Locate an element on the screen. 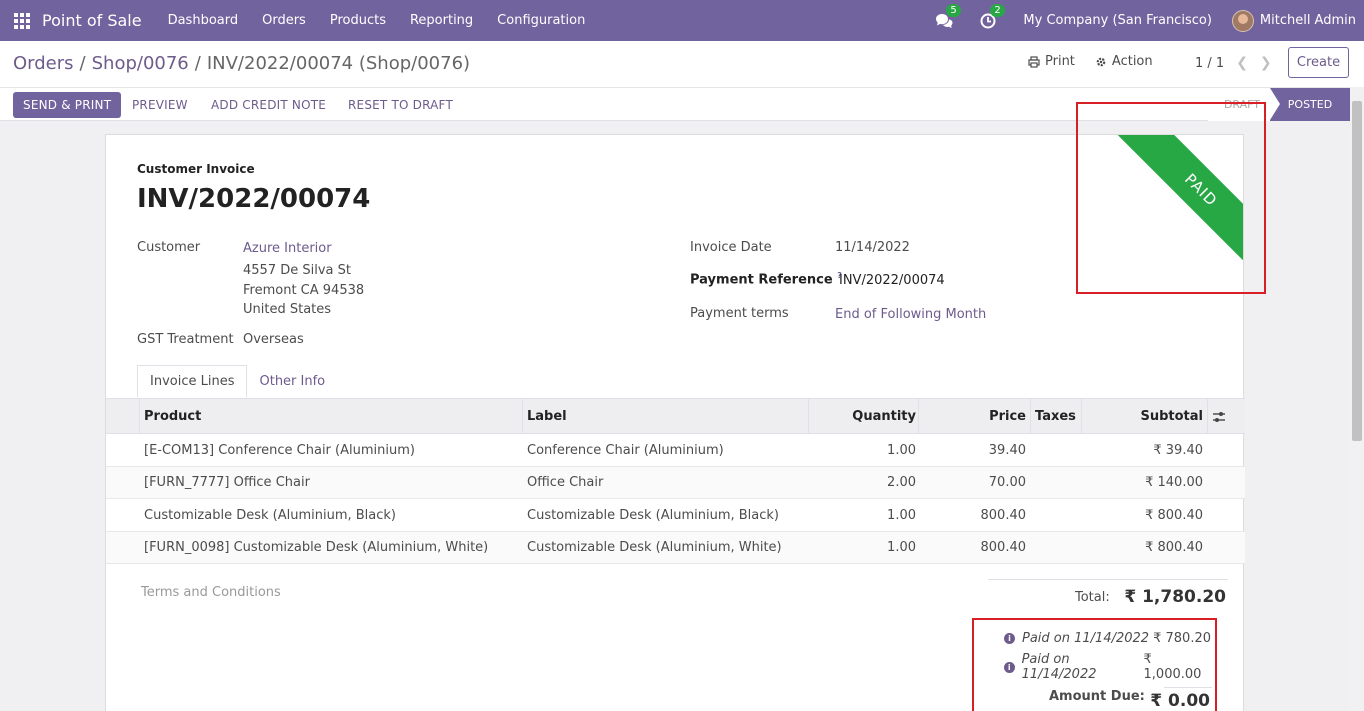 This screenshot has height=711, width=1364. menu-products: Products is located at coordinates (358, 20).